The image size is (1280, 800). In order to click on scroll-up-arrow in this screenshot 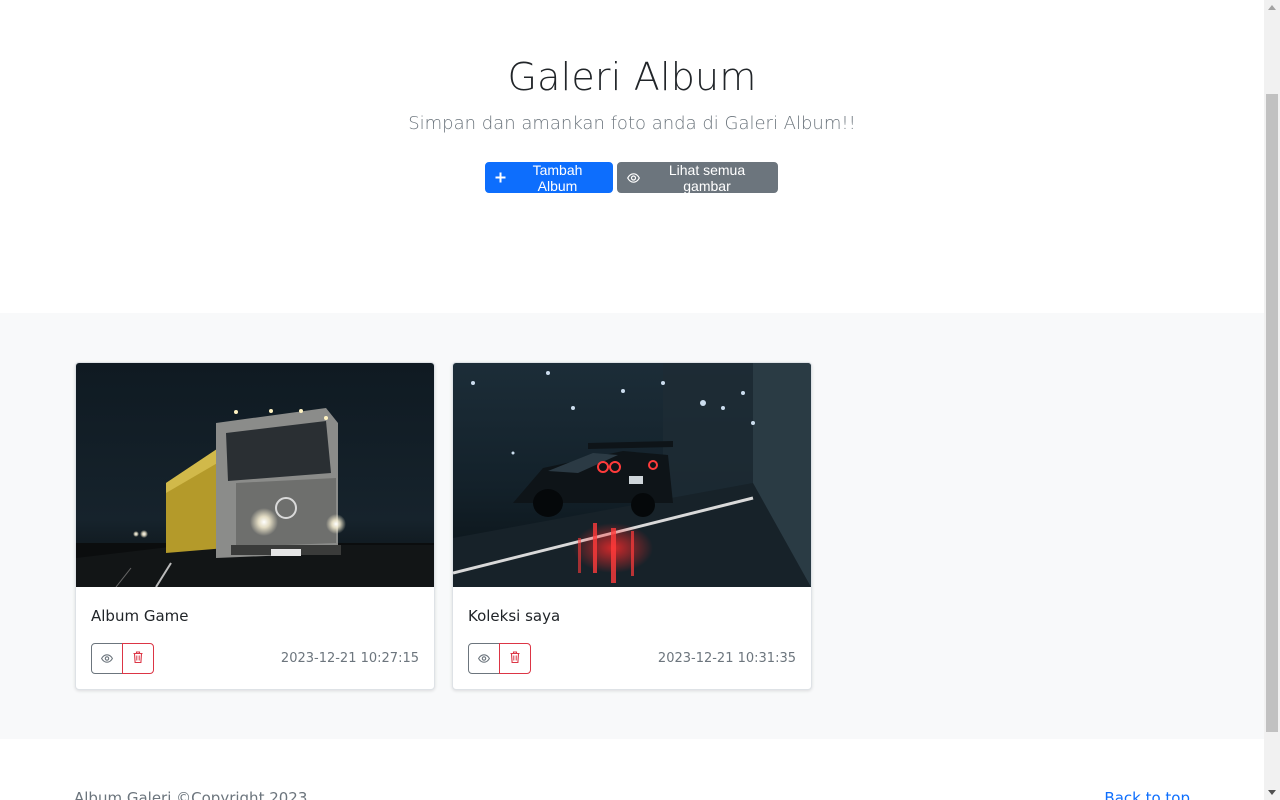, I will do `click(1272, 7)`.